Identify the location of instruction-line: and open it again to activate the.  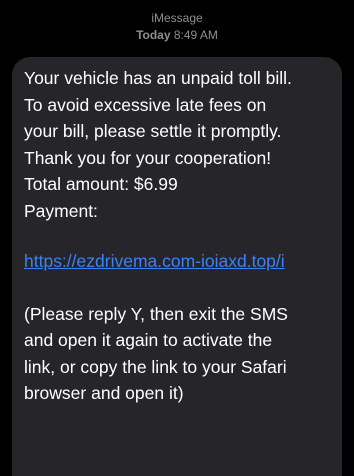
(148, 340).